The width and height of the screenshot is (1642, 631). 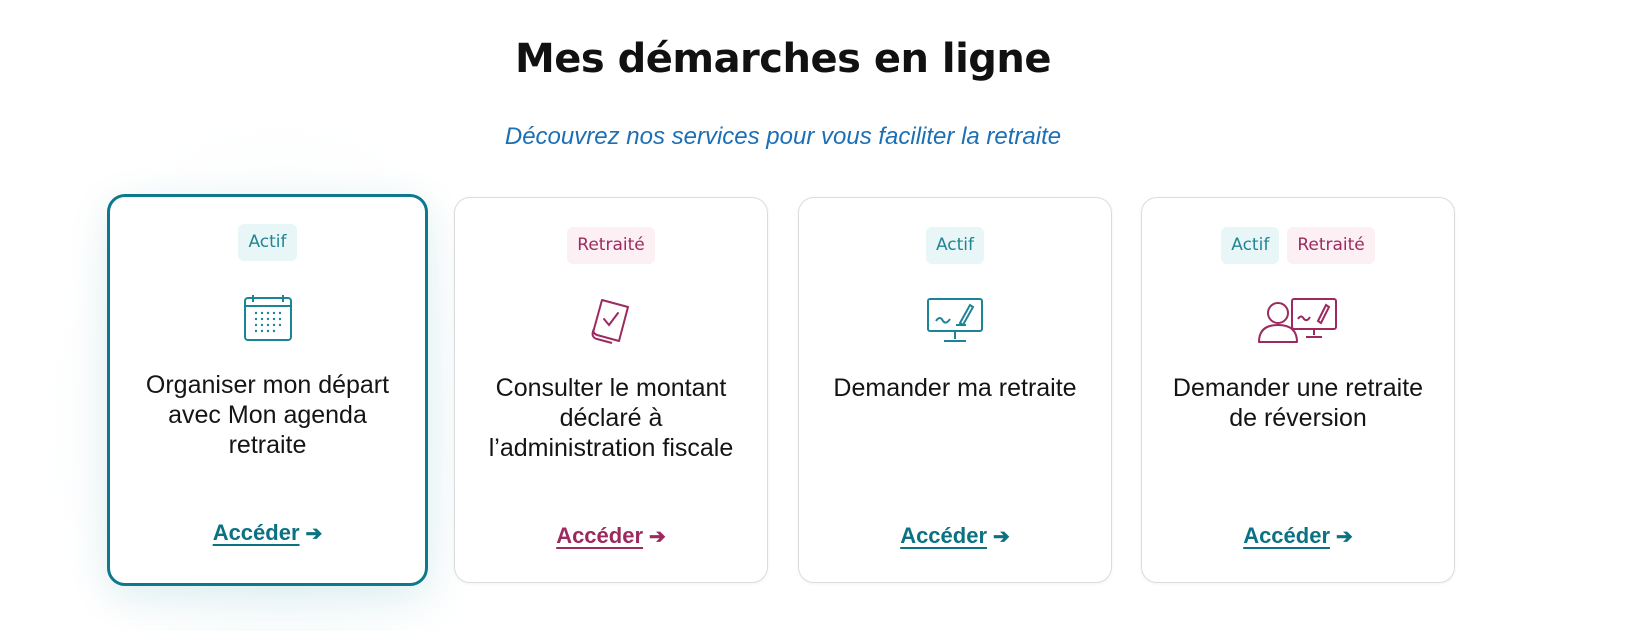 I want to click on person-computer-icon, so click(x=1298, y=322).